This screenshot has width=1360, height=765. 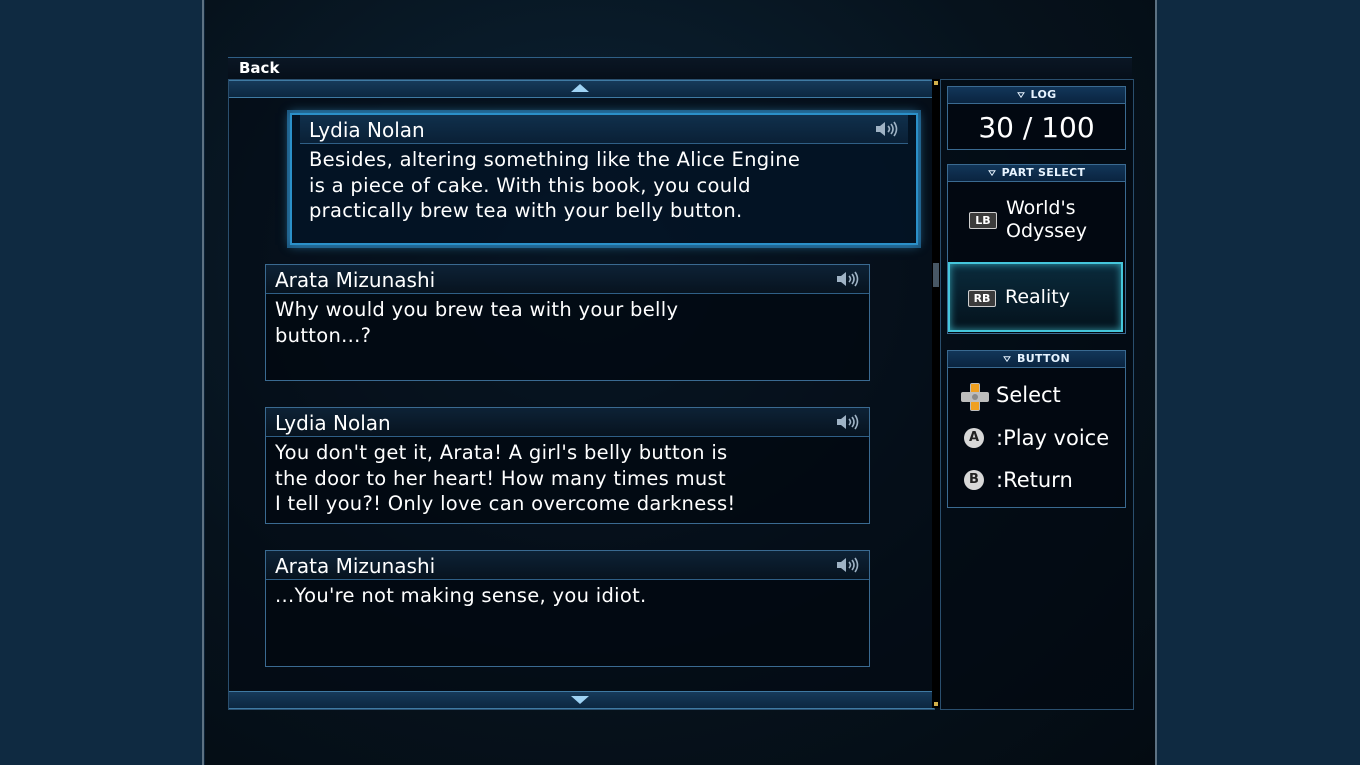 I want to click on scroll-up-button, so click(x=581, y=89).